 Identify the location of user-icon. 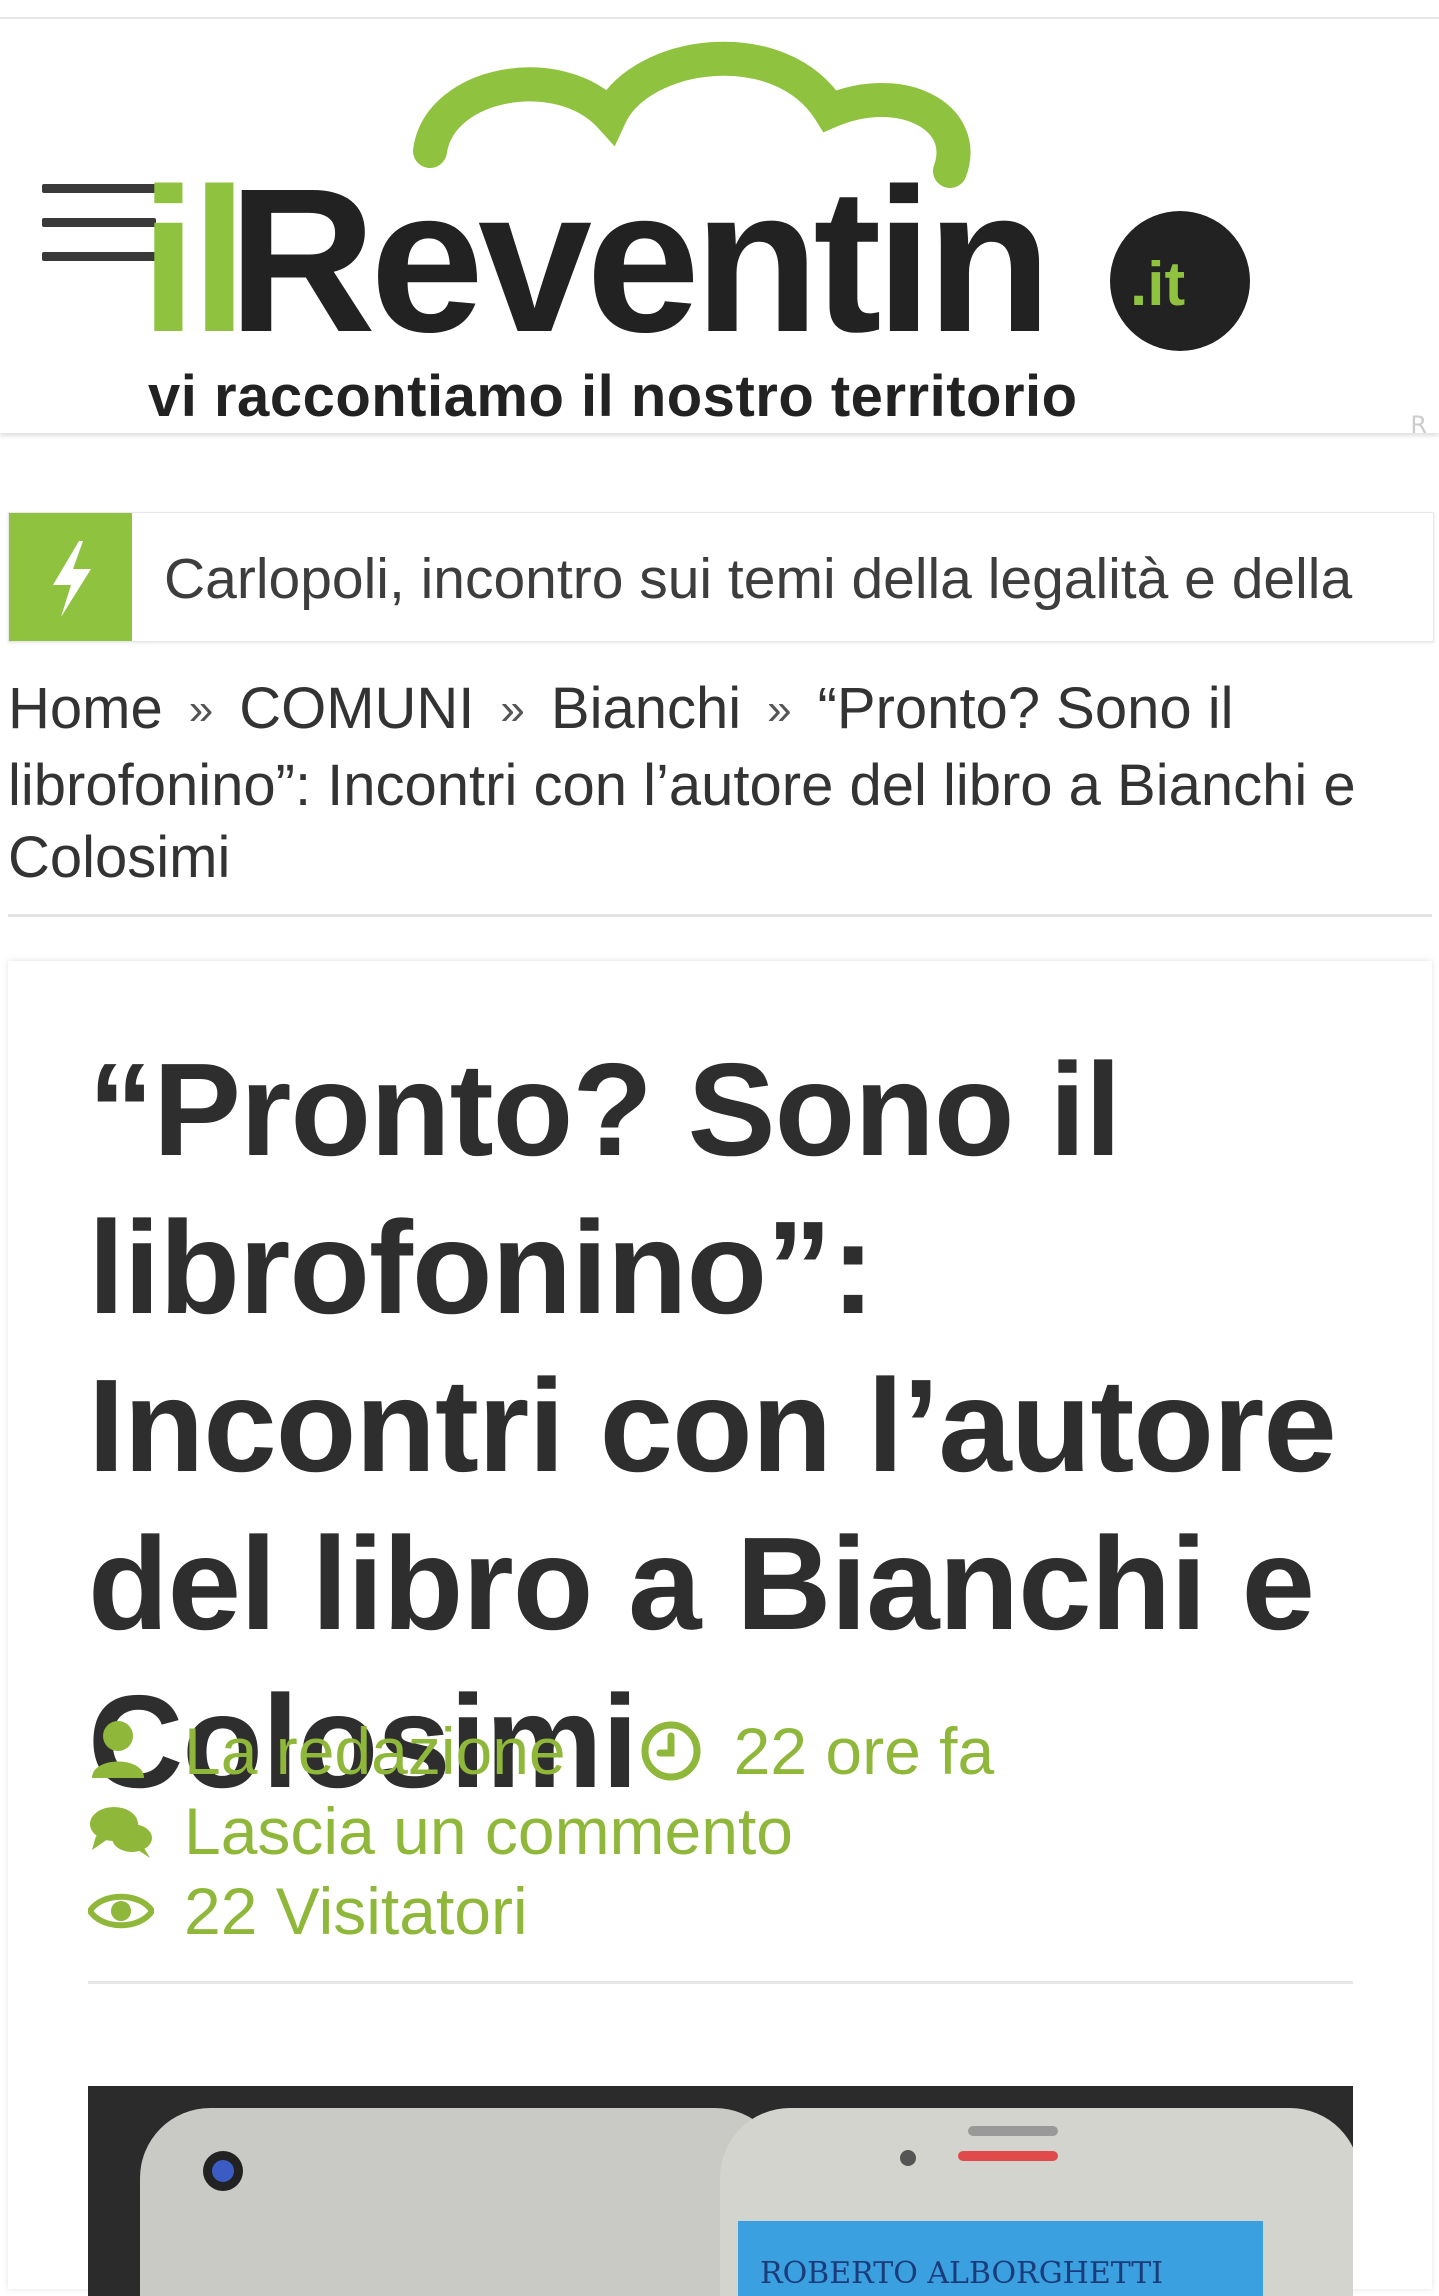
(118, 1749).